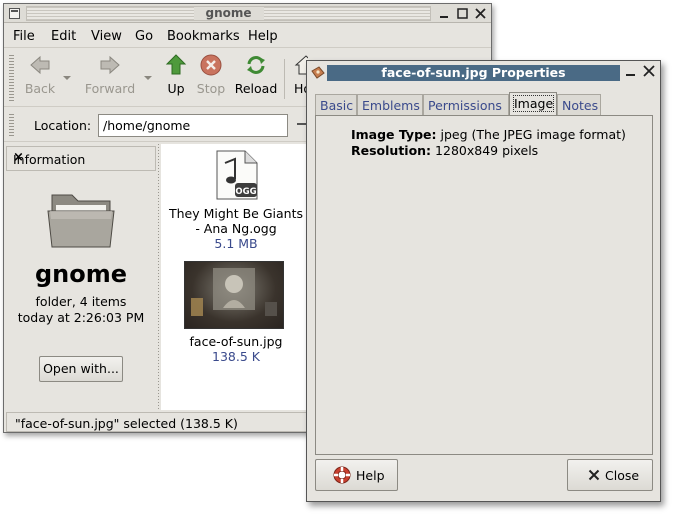 This screenshot has height=522, width=680. I want to click on window-titlebar: gnome, so click(247, 13).